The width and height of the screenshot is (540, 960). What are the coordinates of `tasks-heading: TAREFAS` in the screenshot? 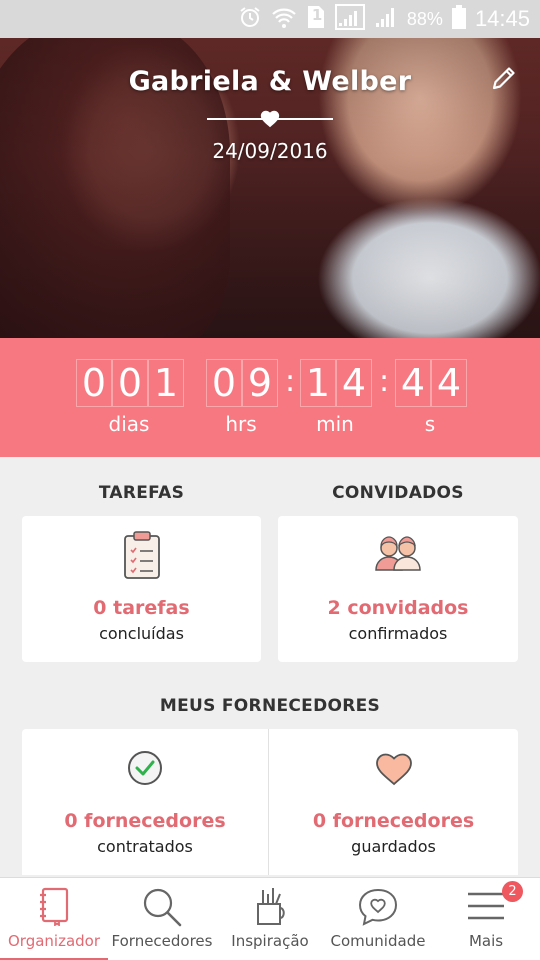 It's located at (141, 493).